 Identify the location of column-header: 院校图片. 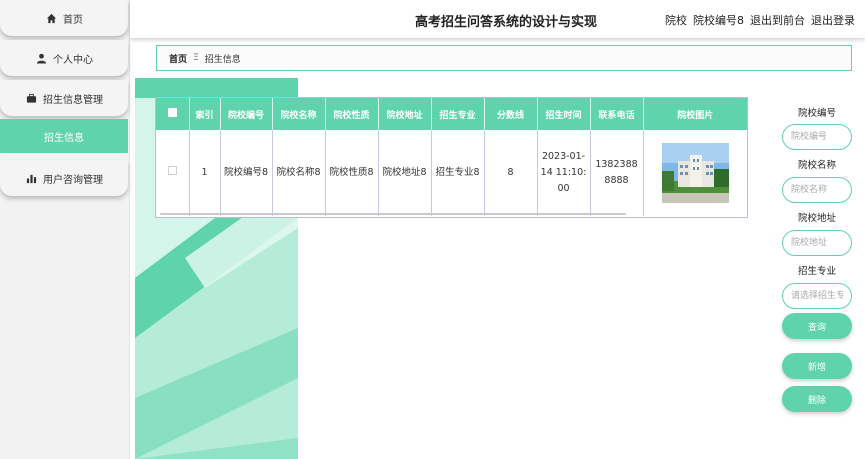
(695, 114).